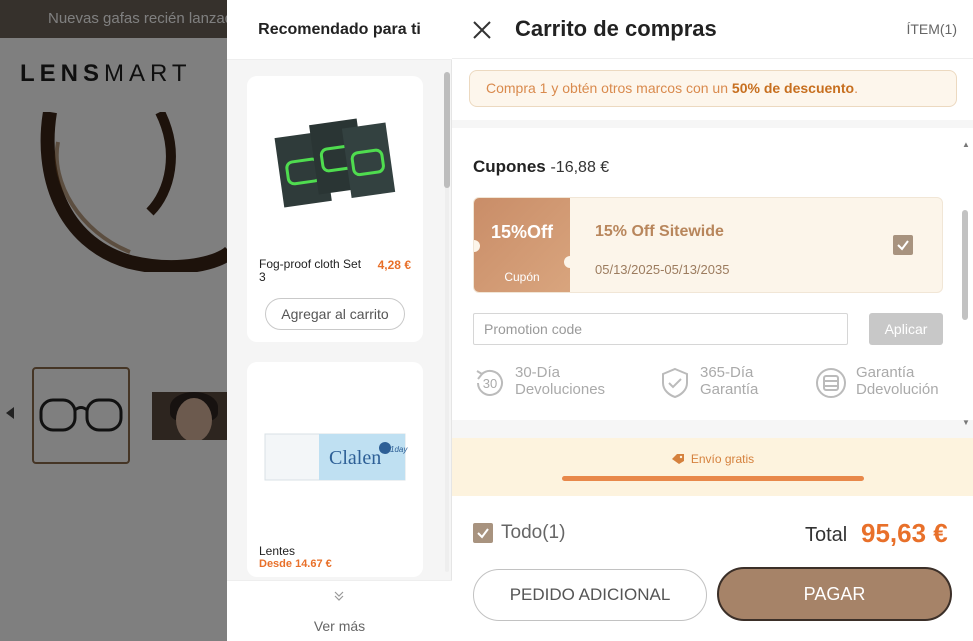  Describe the element at coordinates (826, 535) in the screenshot. I see `total-label: Total` at that location.